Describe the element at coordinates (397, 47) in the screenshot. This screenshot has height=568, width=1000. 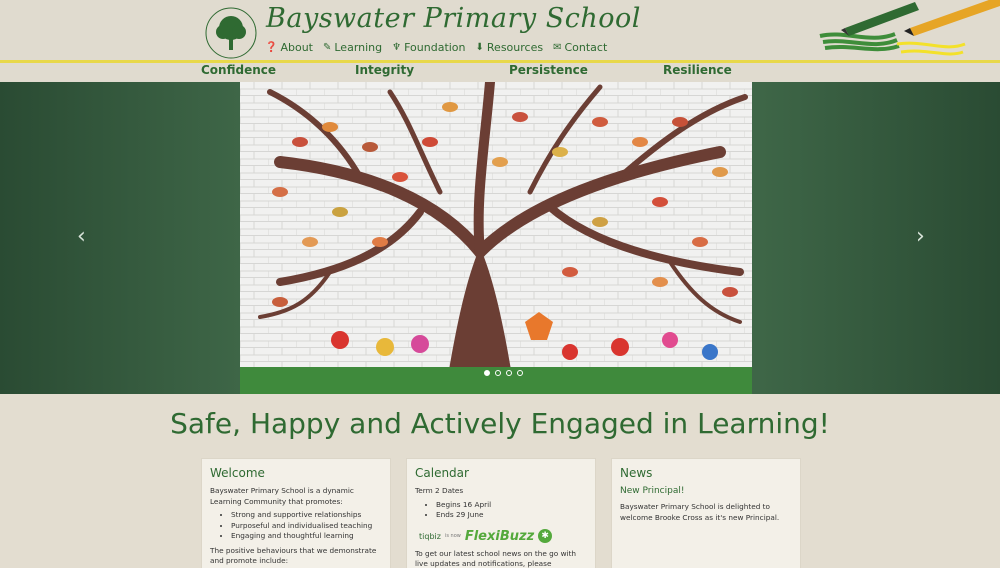
I see `seedling-icon: ♆` at that location.